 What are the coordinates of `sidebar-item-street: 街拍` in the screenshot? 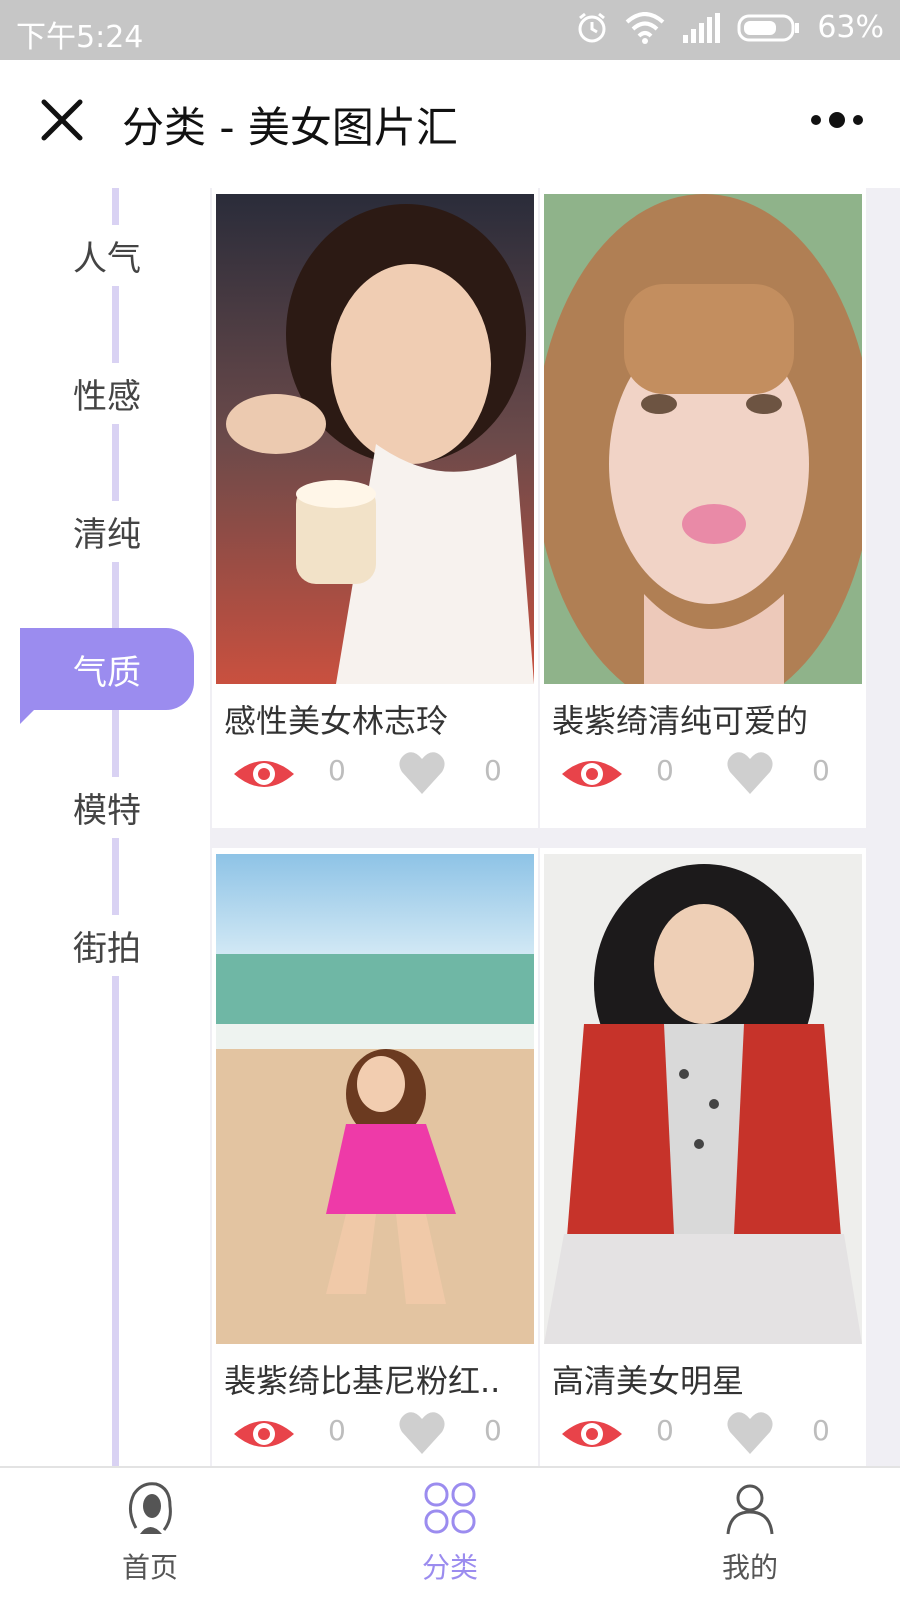 It's located at (107, 945).